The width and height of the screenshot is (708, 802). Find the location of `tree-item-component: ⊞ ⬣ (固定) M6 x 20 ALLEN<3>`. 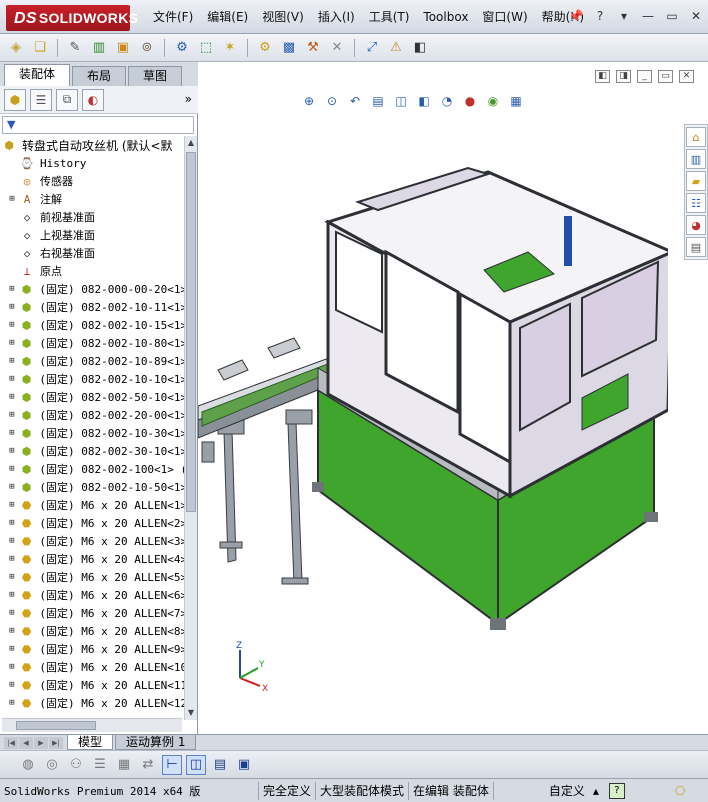

tree-item-component: ⊞ ⬣ (固定) M6 x 20 ALLEN<3> is located at coordinates (92, 541).